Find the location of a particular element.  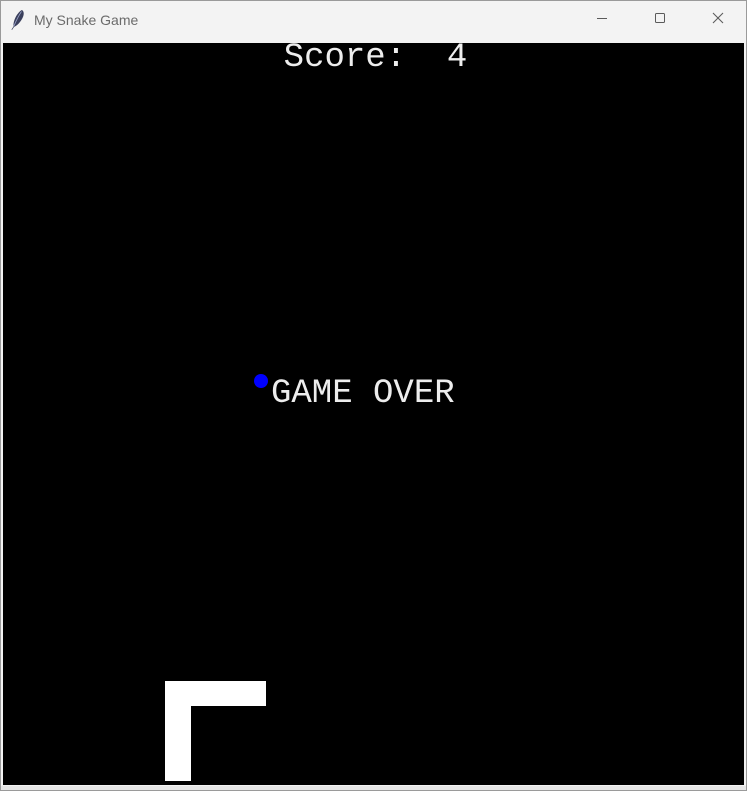

maximize-icon is located at coordinates (660, 20).